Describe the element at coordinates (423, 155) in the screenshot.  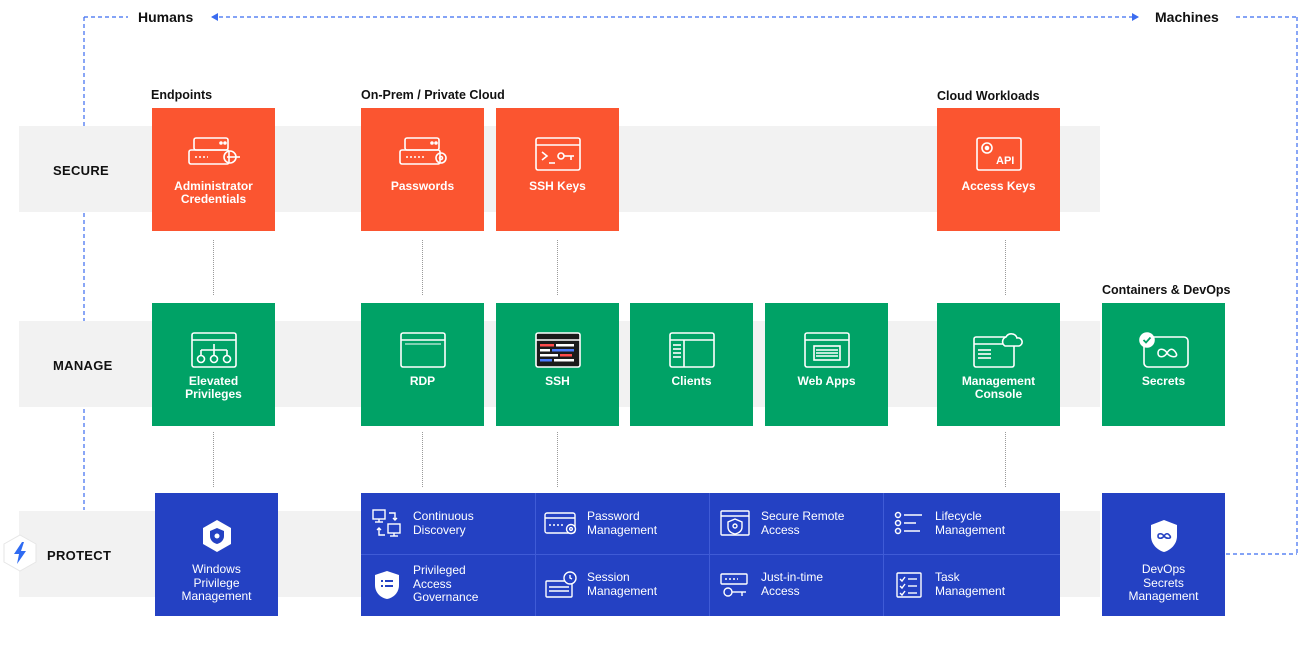
I see `server-password-icon` at that location.